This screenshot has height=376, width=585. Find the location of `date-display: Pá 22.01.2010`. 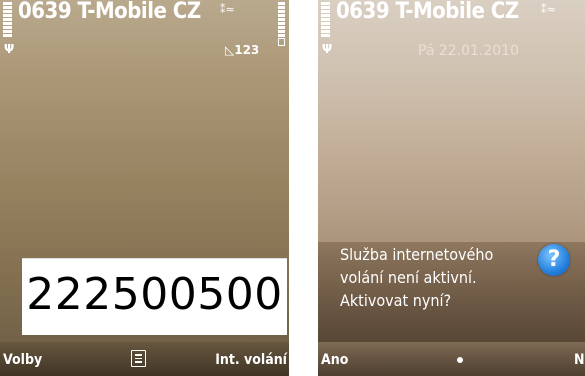

date-display: Pá 22.01.2010 is located at coordinates (469, 51).